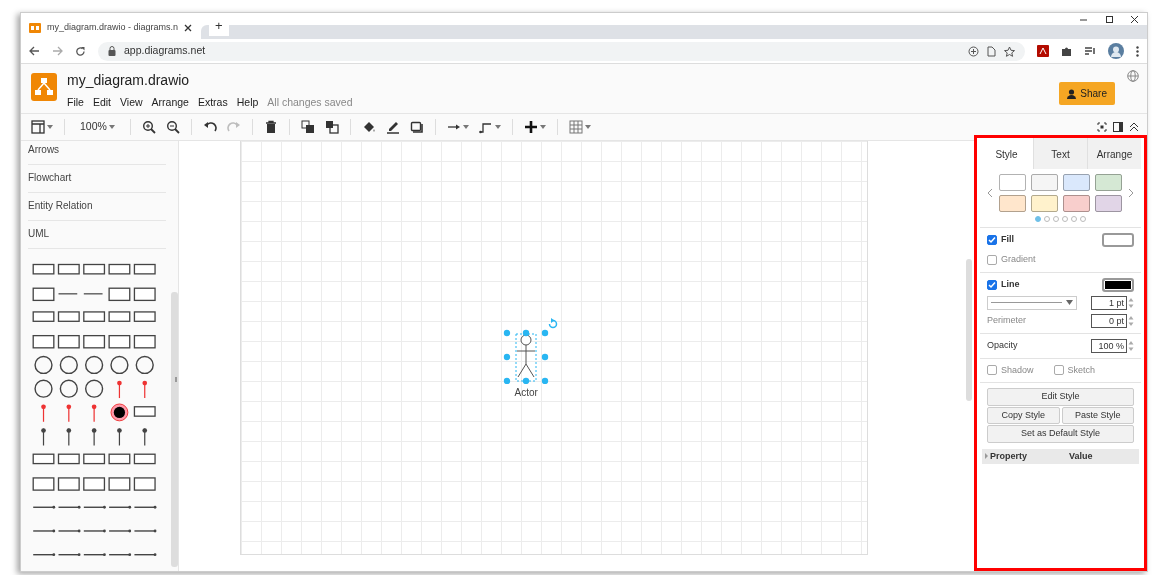 The image size is (1157, 575). I want to click on number-field: 1 pt, so click(1109, 302).